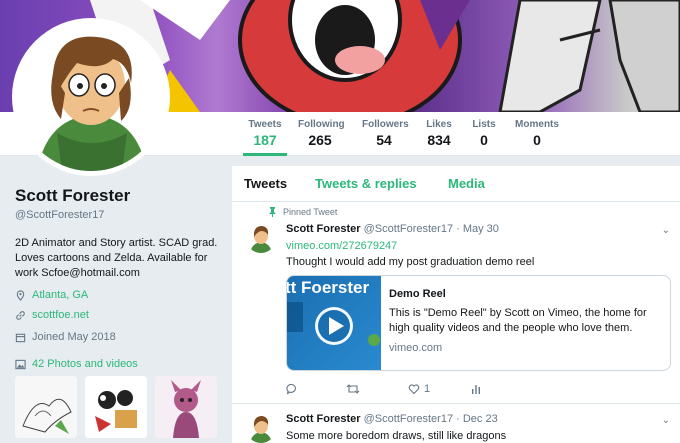 This screenshot has height=443, width=680. Describe the element at coordinates (265, 183) in the screenshot. I see `tab-tweets: Tweets` at that location.